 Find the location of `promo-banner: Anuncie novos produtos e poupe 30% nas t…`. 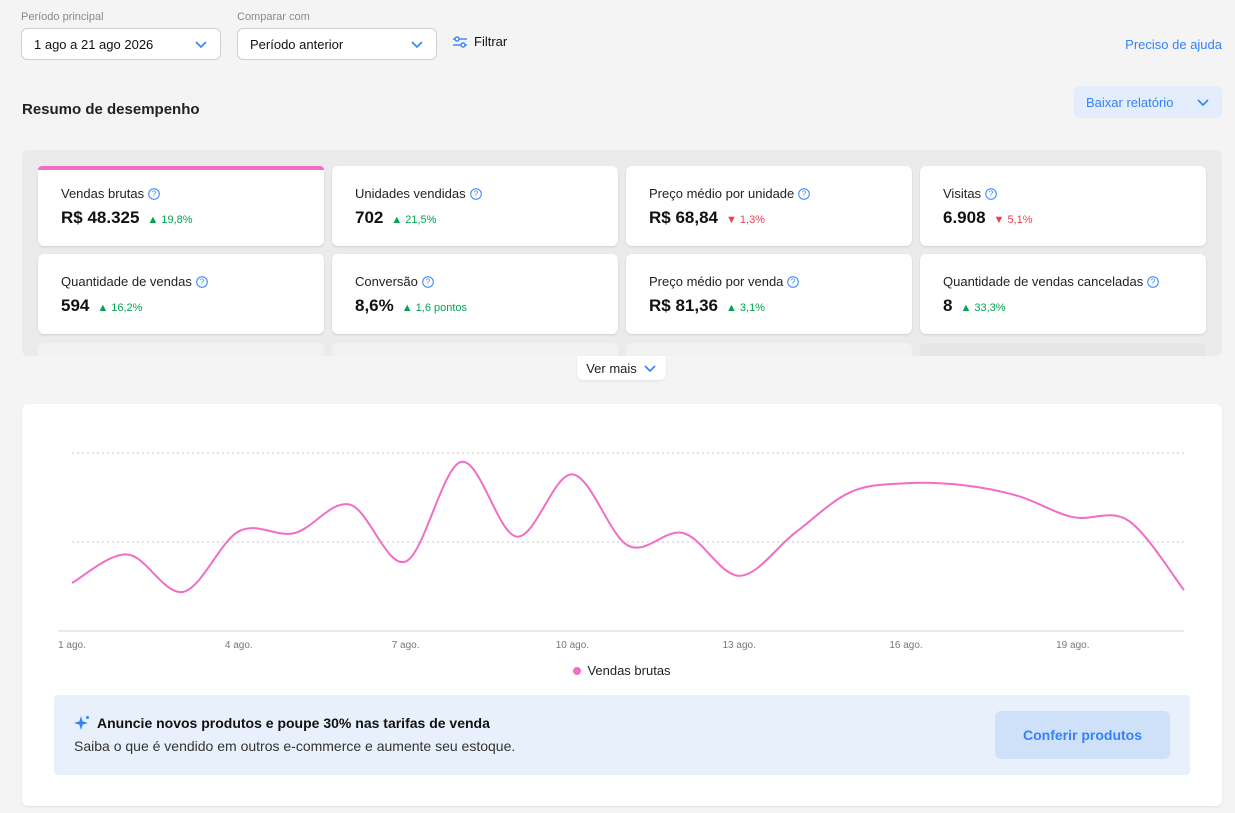

promo-banner: Anuncie novos produtos e poupe 30% nas t… is located at coordinates (622, 735).